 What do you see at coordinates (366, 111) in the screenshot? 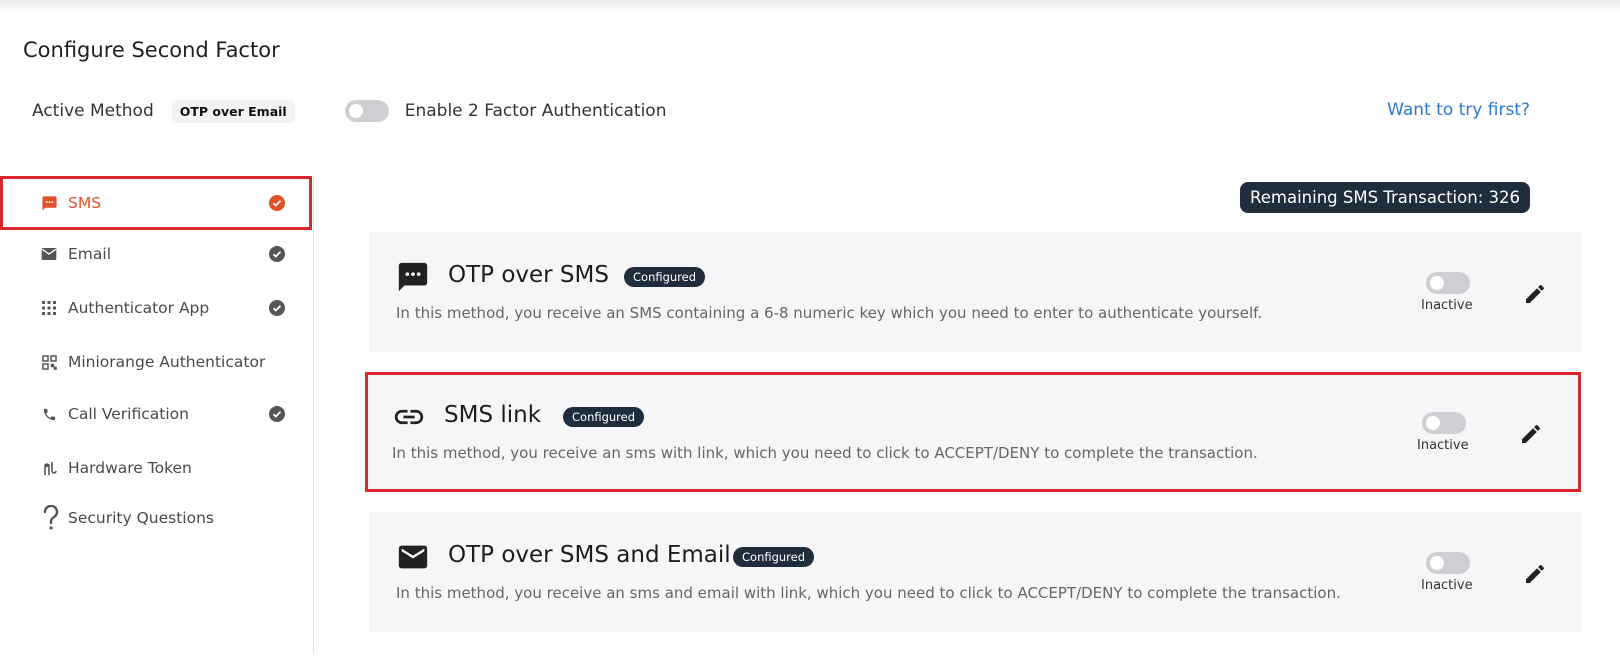
I see `enable-2fa-toggle` at bounding box center [366, 111].